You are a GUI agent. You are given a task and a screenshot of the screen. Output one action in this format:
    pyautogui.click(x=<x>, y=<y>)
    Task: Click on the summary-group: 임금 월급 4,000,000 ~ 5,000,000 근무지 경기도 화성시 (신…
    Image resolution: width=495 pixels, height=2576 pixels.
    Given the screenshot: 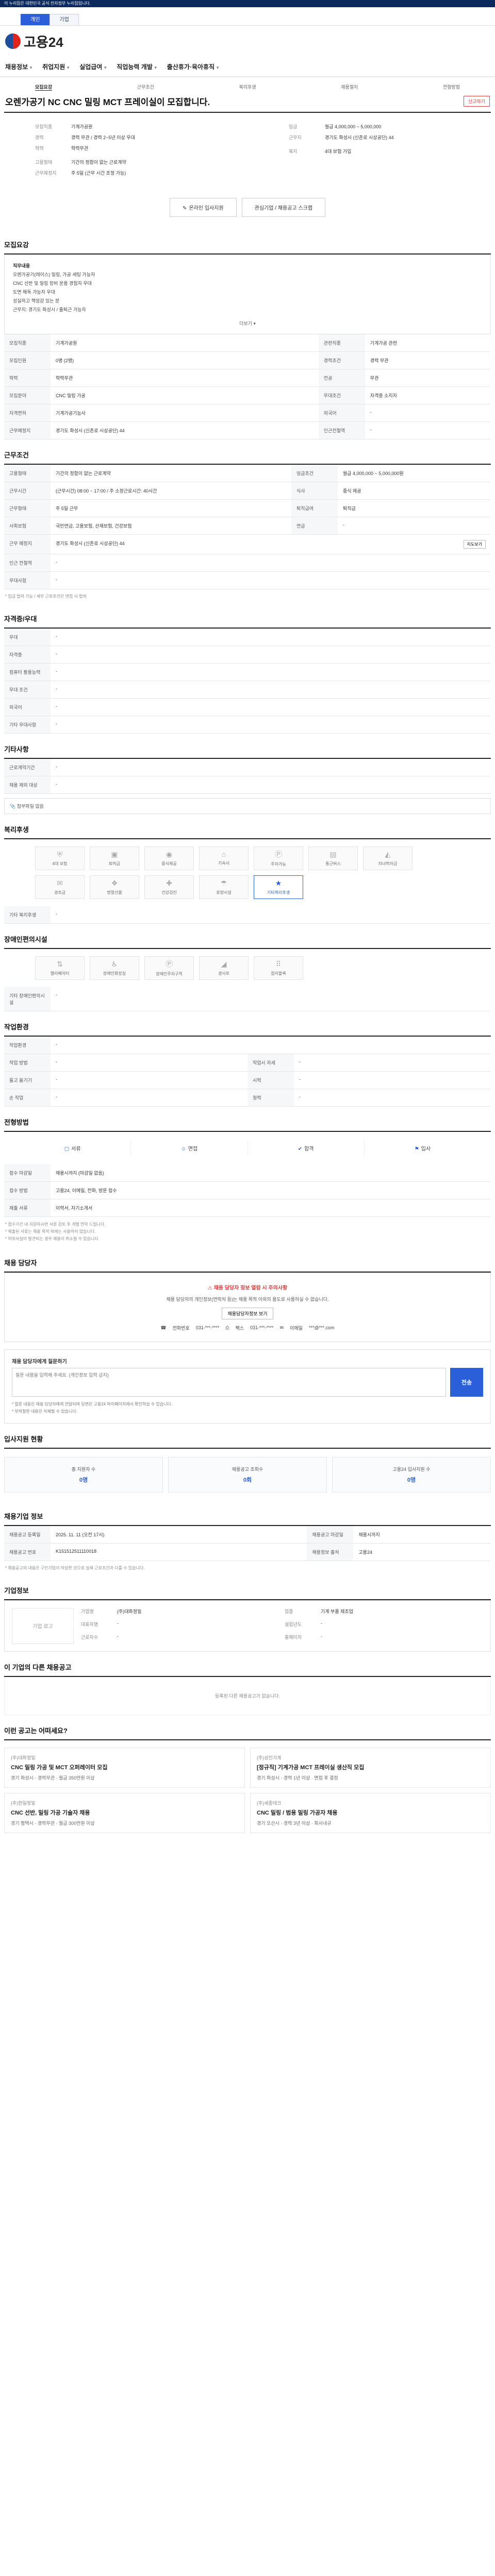 What is the action you would take?
    pyautogui.click(x=375, y=132)
    